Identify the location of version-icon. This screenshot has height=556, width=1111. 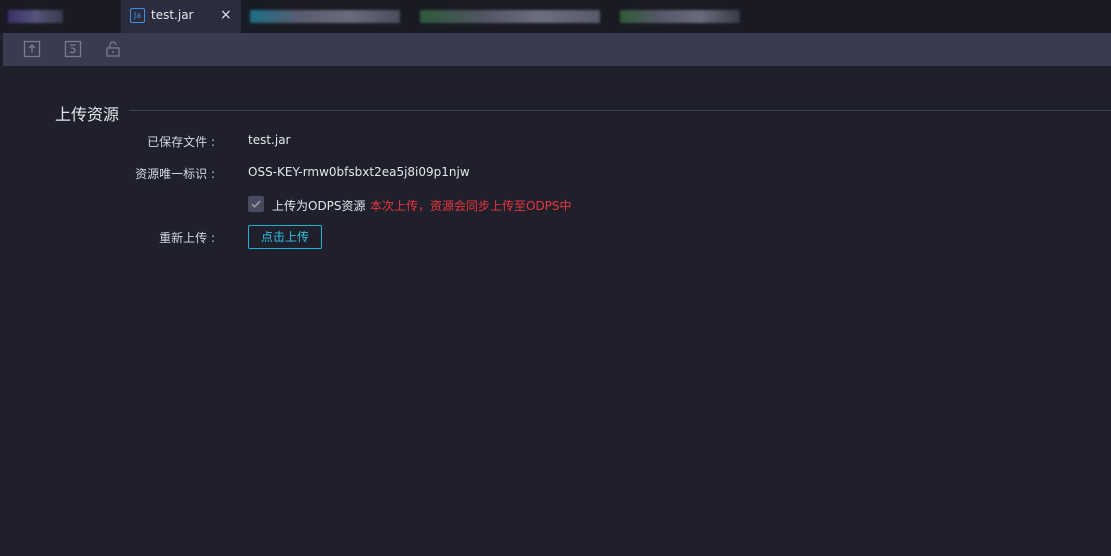
(73, 49).